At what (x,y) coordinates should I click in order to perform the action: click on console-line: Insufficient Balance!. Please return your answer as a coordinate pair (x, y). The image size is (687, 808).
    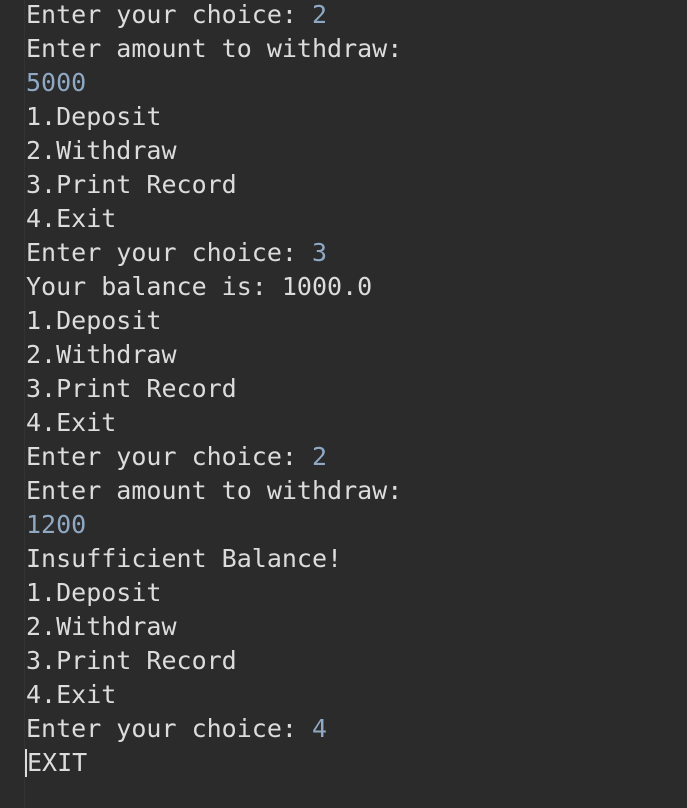
    Looking at the image, I should click on (214, 559).